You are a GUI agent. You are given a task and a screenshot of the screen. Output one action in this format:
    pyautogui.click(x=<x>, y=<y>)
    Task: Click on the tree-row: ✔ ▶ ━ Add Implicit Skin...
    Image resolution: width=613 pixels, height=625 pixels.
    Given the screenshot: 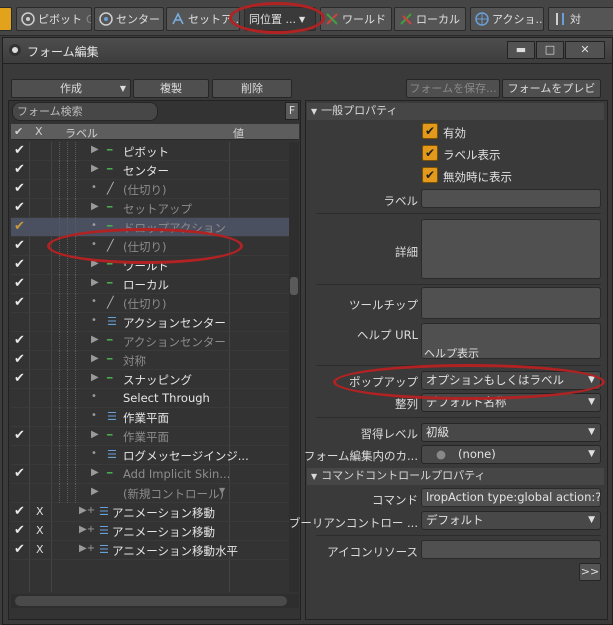 What is the action you would take?
    pyautogui.click(x=150, y=474)
    